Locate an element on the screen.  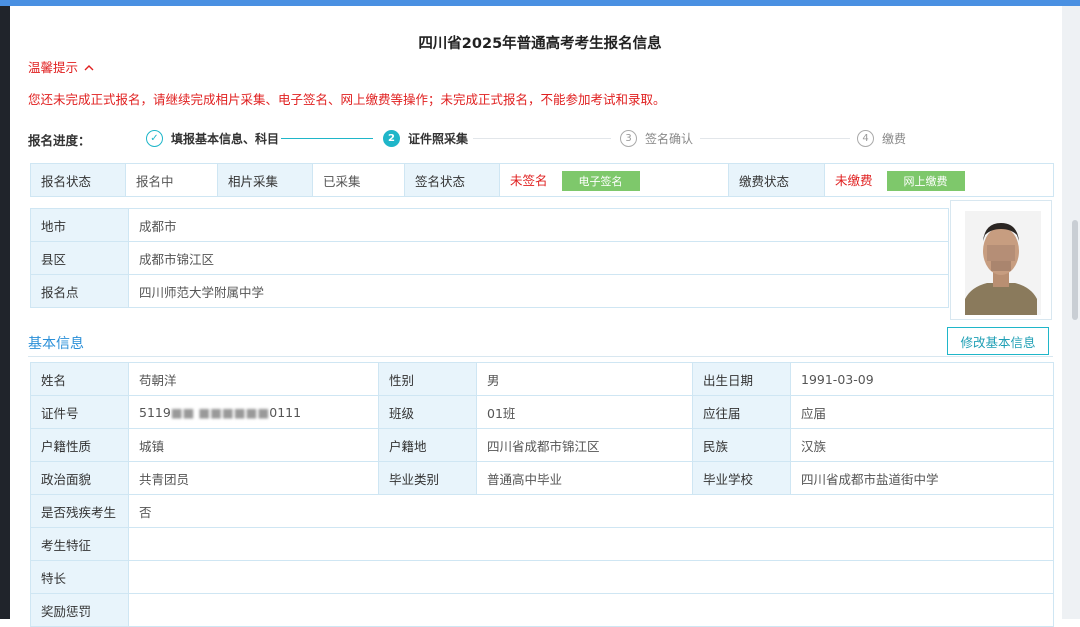
sign-status-value: 未签名 is located at coordinates (529, 180).